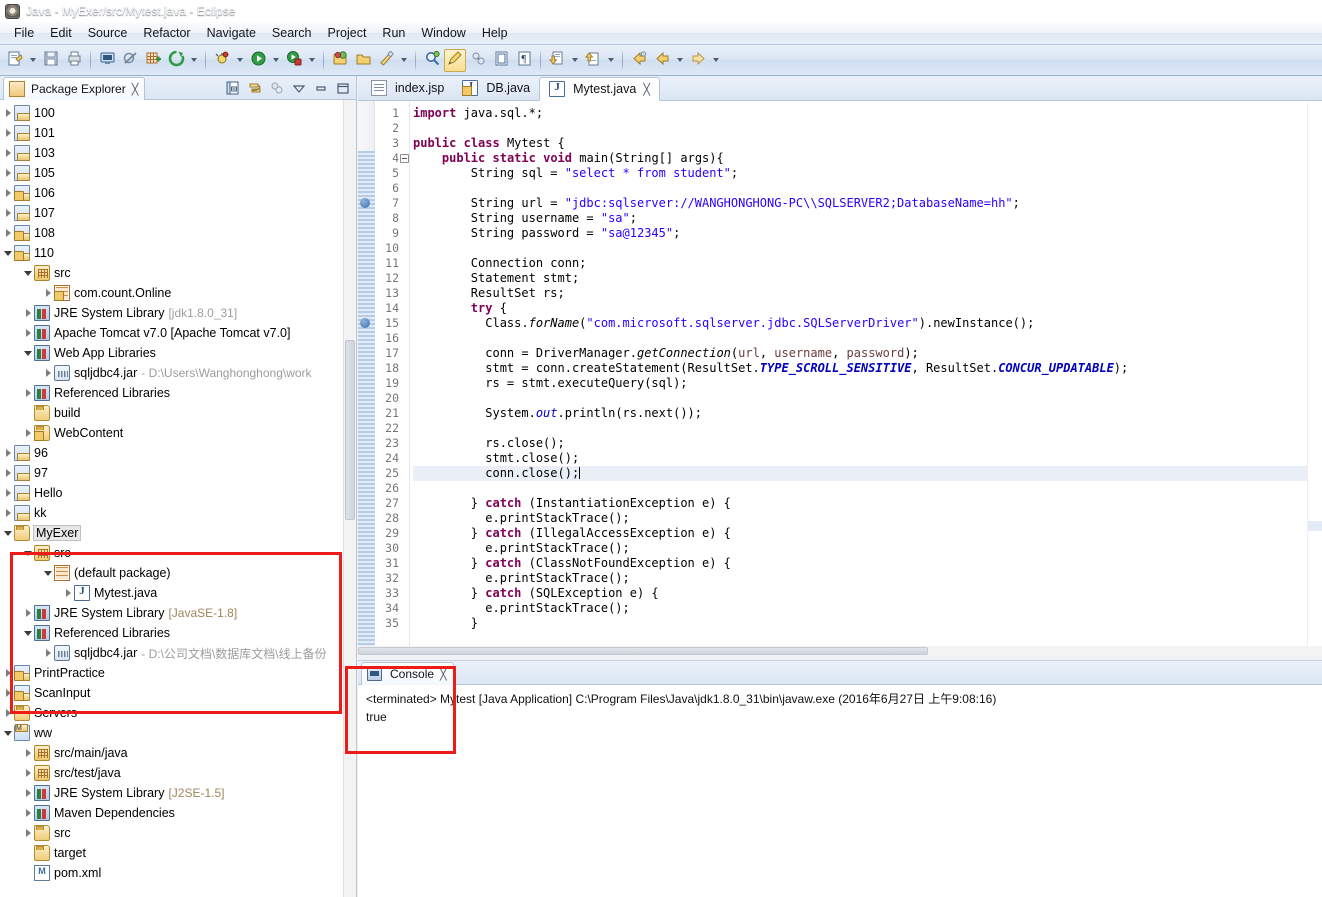  Describe the element at coordinates (347, 33) in the screenshot. I see `menu-item-project: Project` at that location.